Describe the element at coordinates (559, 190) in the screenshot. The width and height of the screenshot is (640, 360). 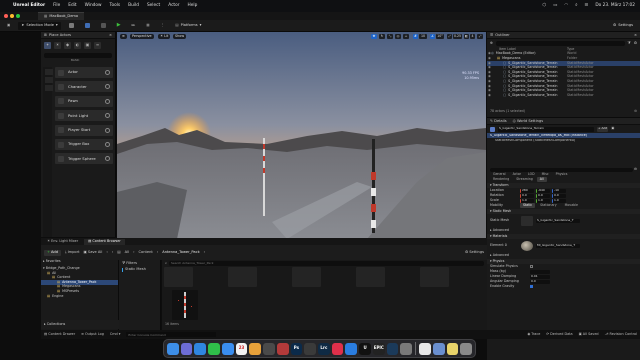
I see `location-z-field: -10` at that location.